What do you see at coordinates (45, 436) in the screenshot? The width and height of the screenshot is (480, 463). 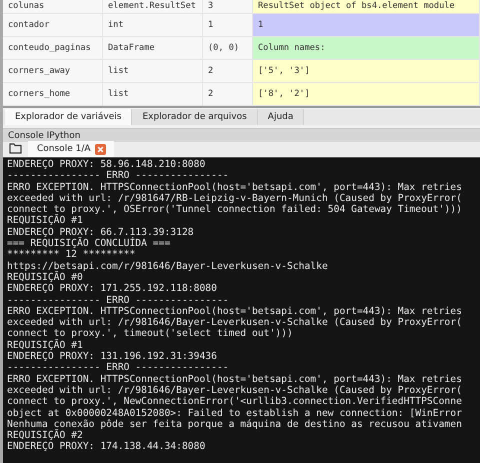 I see `console-line: REQUISIÇÃO #2` at bounding box center [45, 436].